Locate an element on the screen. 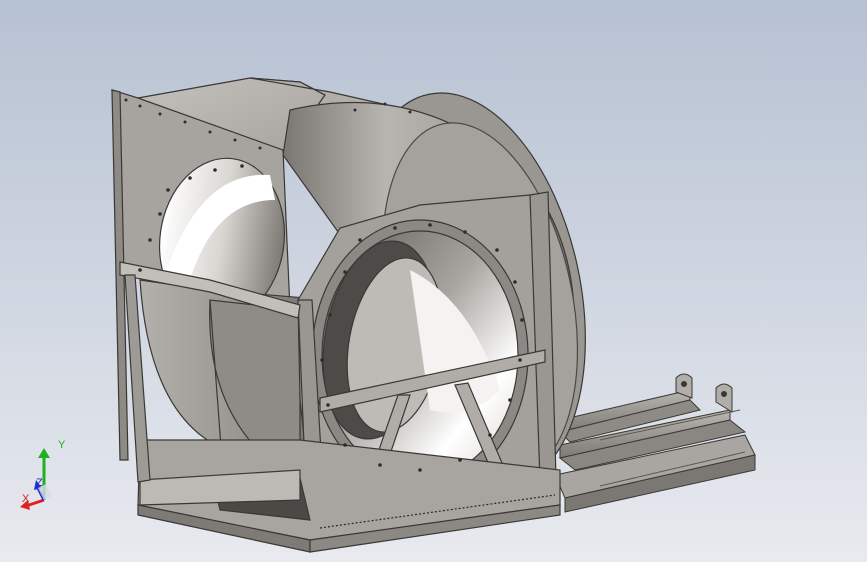 The width and height of the screenshot is (867, 562). z-axis-label: Z is located at coordinates (39, 483).